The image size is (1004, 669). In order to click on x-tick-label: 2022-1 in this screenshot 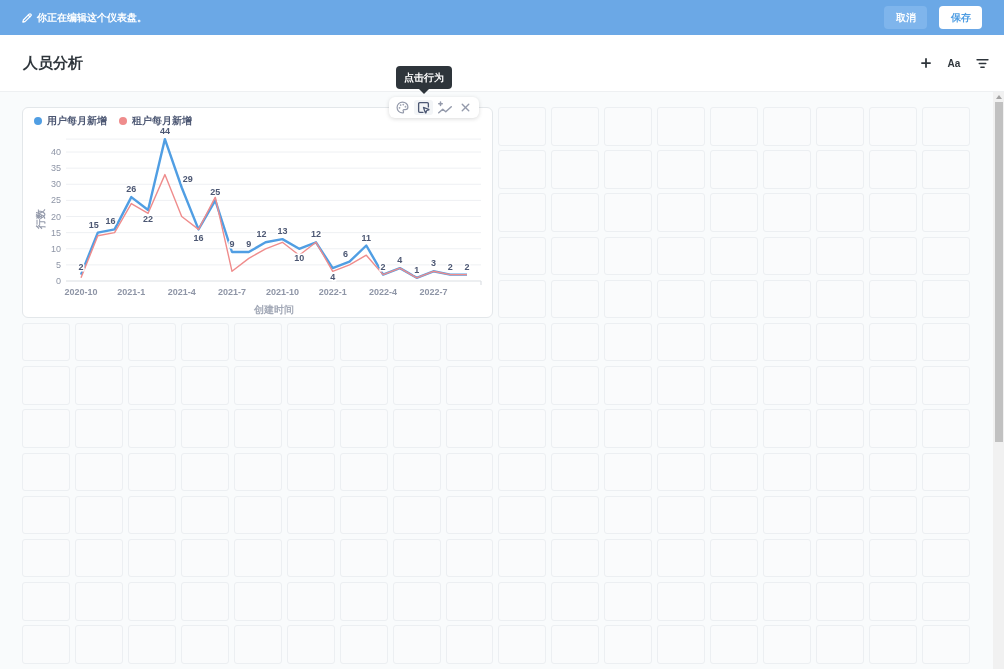, I will do `click(332, 292)`.